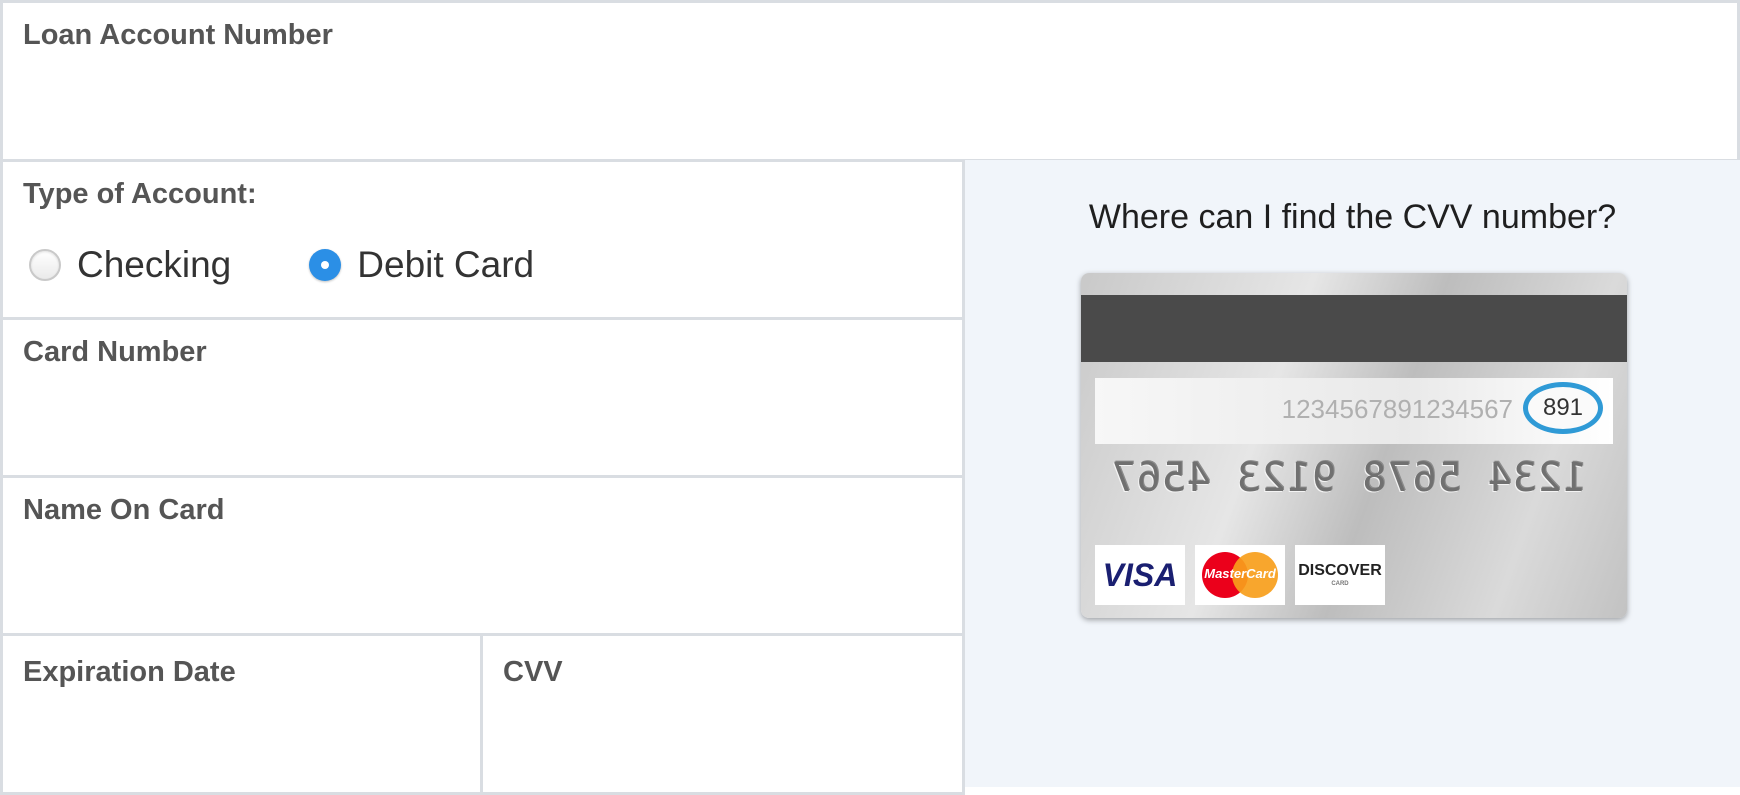 This screenshot has height=795, width=1740. I want to click on checking-radio, so click(45, 265).